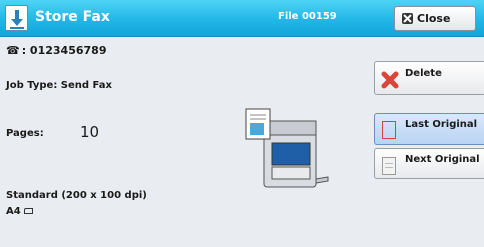 The image size is (484, 247). What do you see at coordinates (441, 124) in the screenshot?
I see `last-original-label: Last Original` at bounding box center [441, 124].